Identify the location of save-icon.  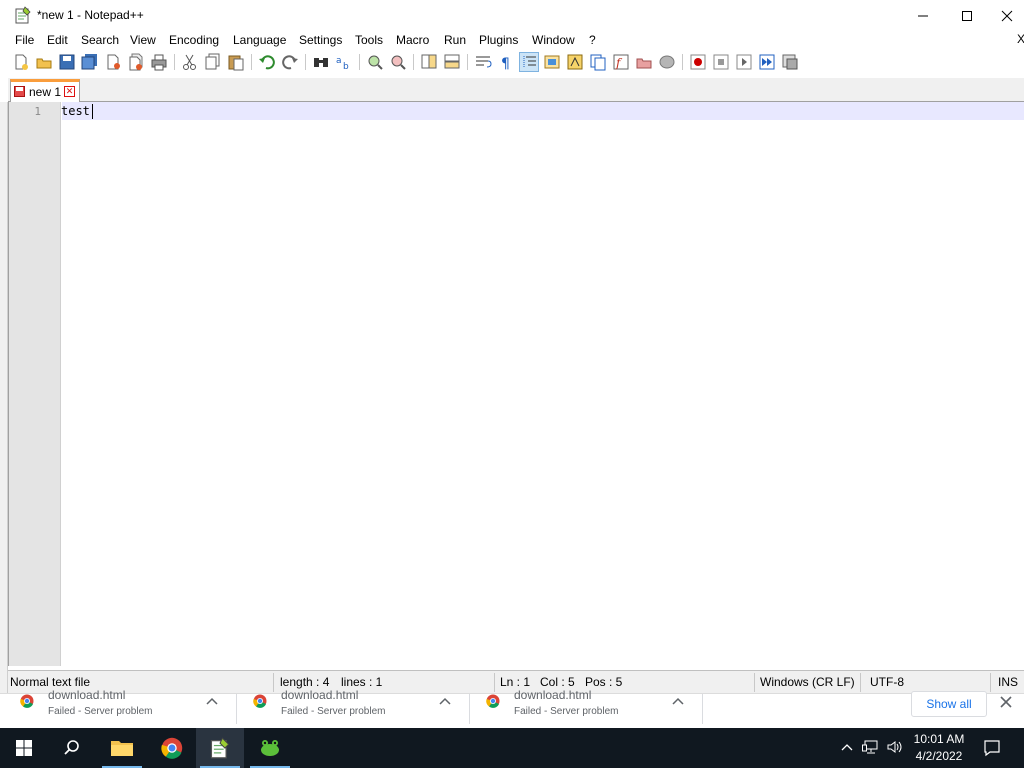
(67, 62).